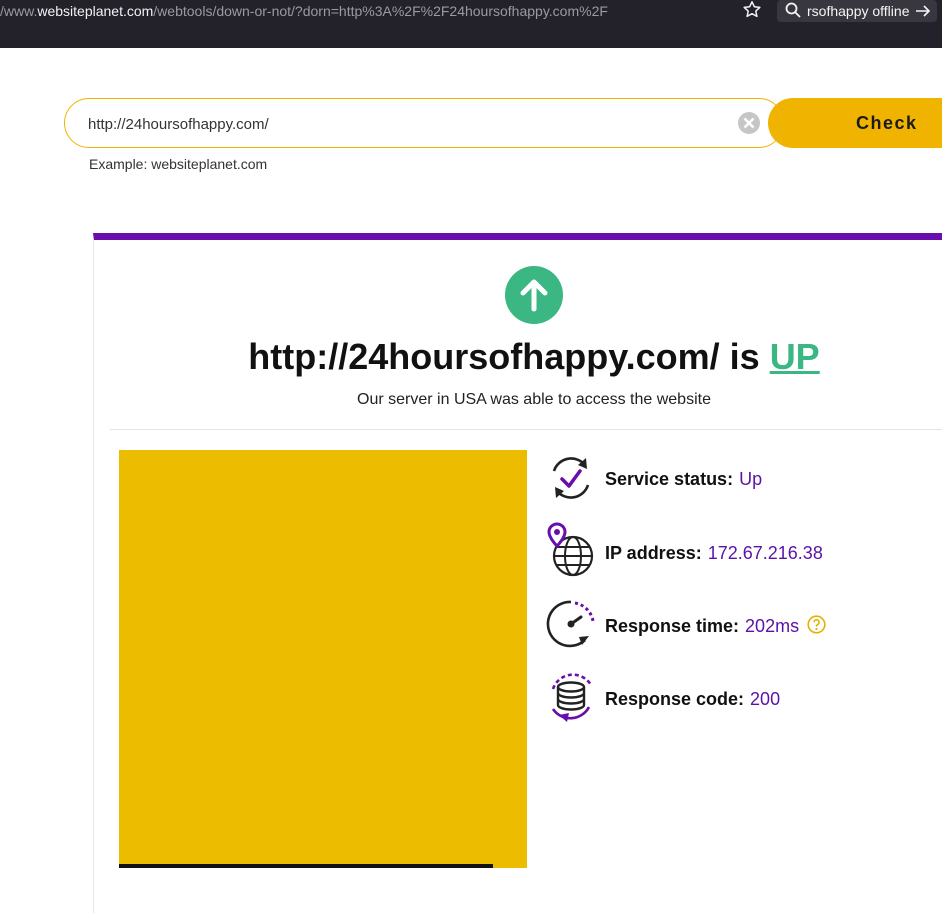 The image size is (942, 913). Describe the element at coordinates (669, 479) in the screenshot. I see `service-status-label-text: Service status:` at that location.